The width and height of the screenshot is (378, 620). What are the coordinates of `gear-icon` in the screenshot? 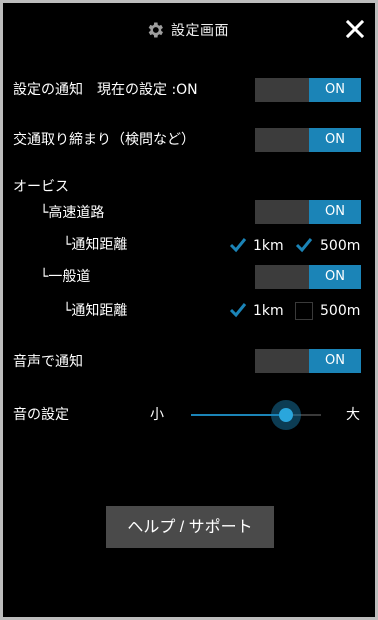 It's located at (155, 30).